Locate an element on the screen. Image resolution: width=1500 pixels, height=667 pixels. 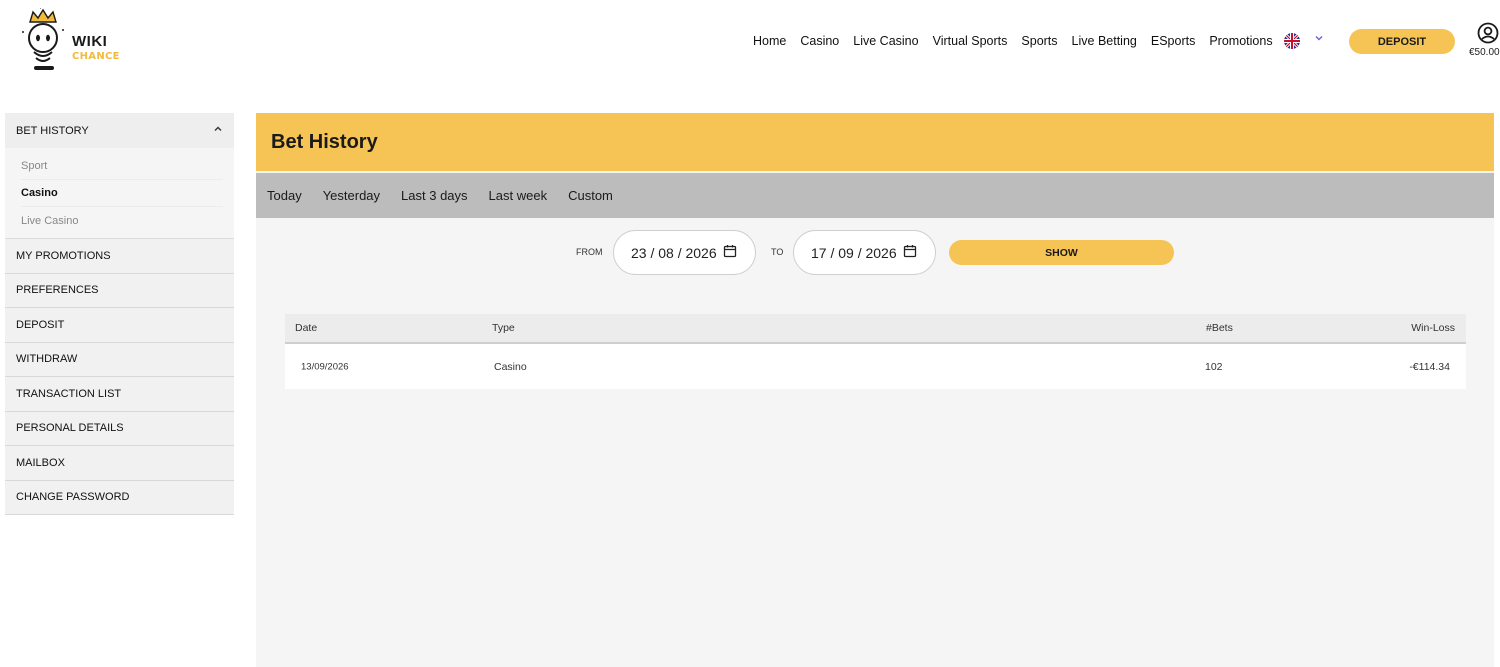
from-label: FROM is located at coordinates (589, 252).